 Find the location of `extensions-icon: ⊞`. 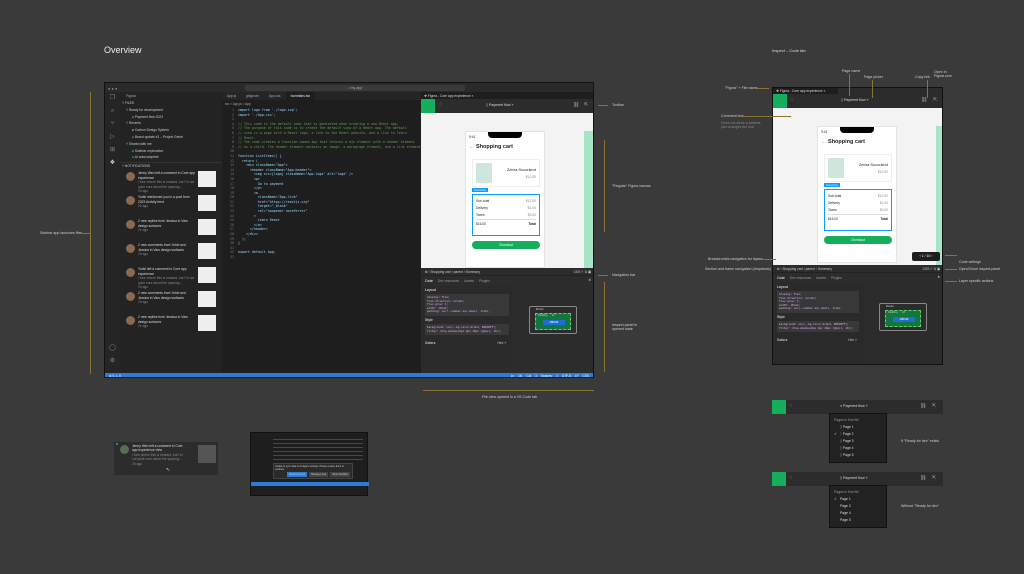

extensions-icon: ⊞ is located at coordinates (112, 150).